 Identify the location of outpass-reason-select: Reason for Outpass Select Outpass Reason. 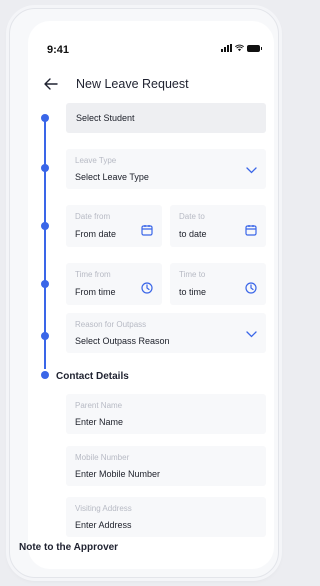
(166, 333).